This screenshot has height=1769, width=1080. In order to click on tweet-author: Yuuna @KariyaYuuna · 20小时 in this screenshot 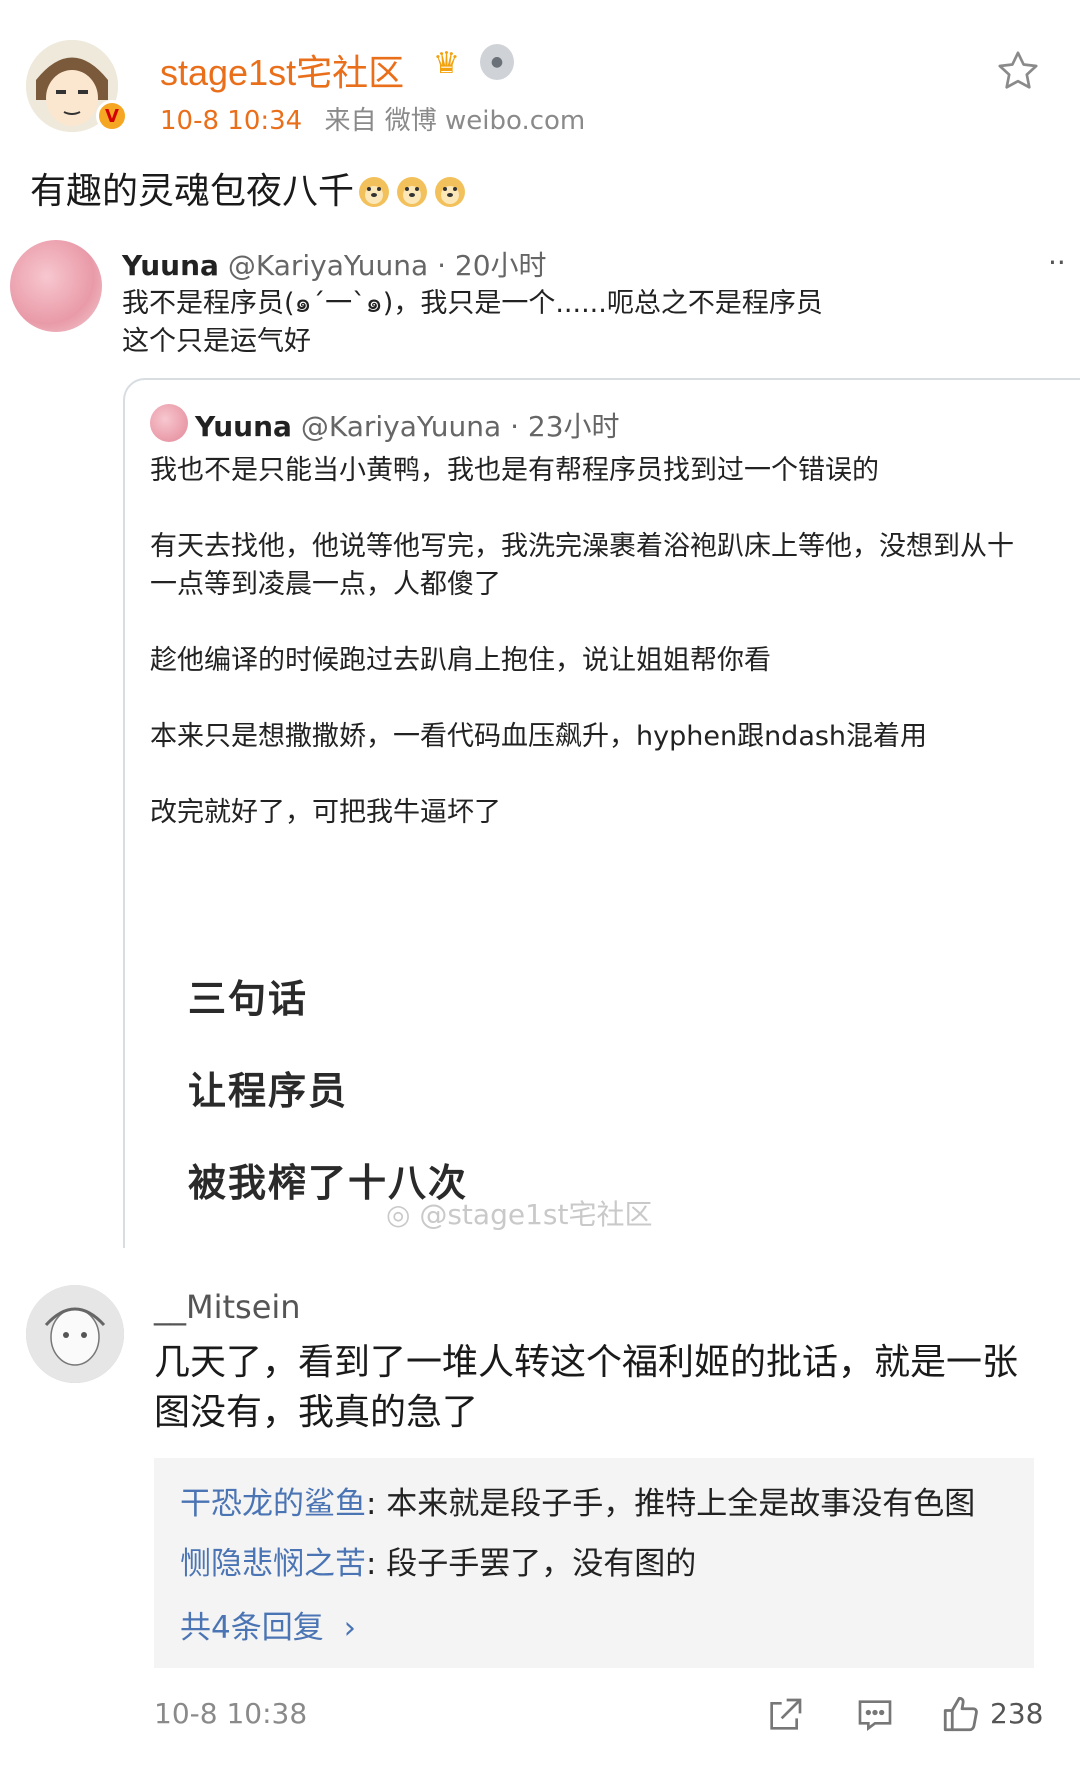, I will do `click(334, 264)`.